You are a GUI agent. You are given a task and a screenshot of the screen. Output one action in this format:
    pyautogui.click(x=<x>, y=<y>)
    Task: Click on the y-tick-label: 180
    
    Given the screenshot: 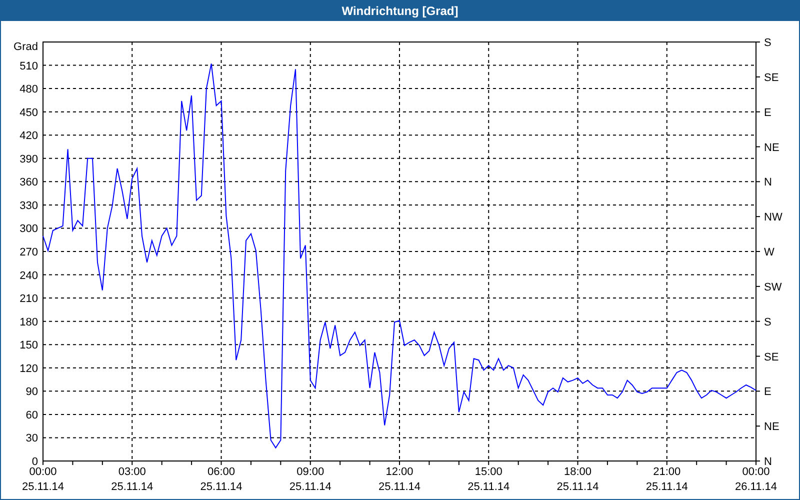 What is the action you would take?
    pyautogui.click(x=29, y=322)
    